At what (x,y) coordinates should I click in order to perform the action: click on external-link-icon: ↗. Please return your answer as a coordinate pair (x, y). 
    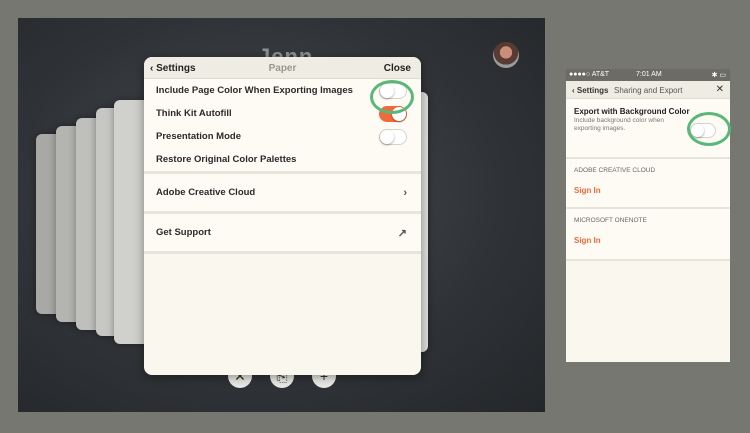
    Looking at the image, I should click on (402, 233).